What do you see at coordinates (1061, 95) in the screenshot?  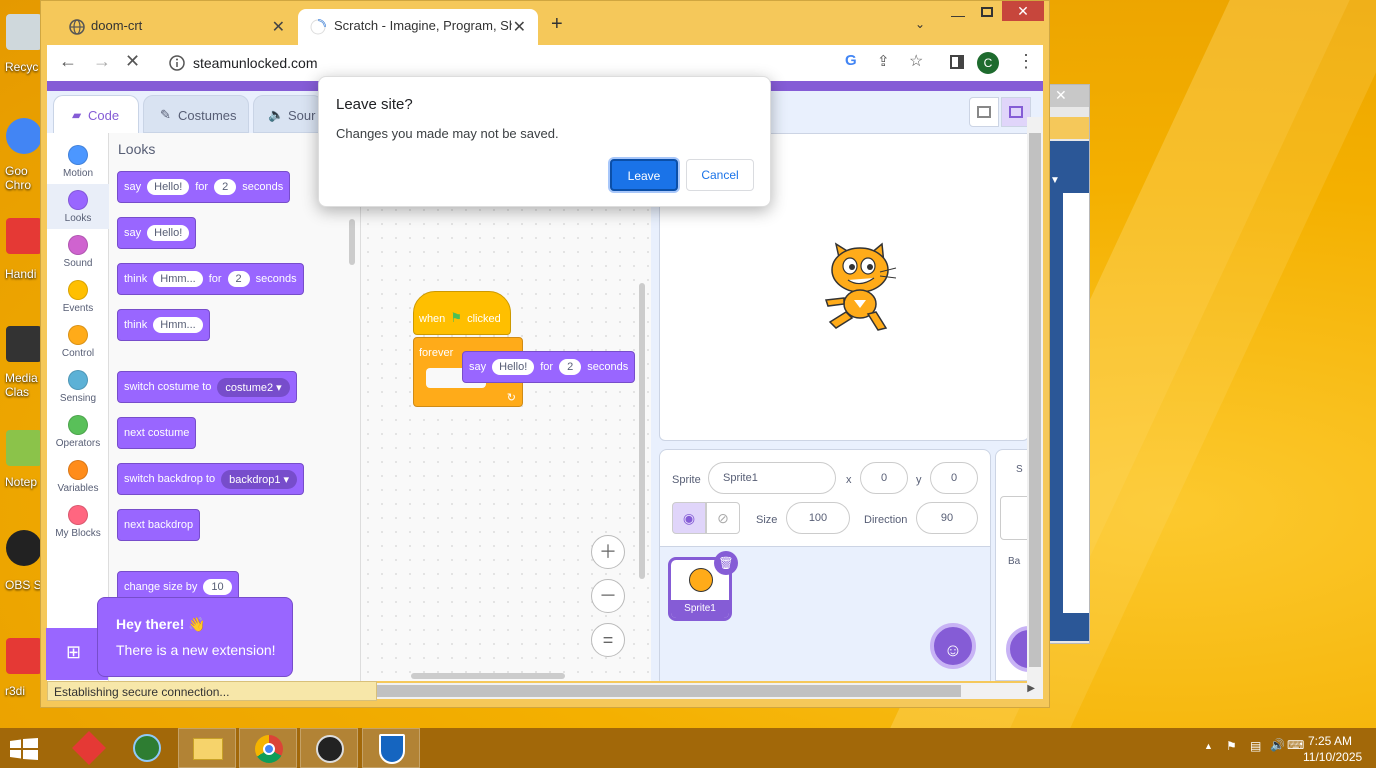 I see `close-icon: ✕` at bounding box center [1061, 95].